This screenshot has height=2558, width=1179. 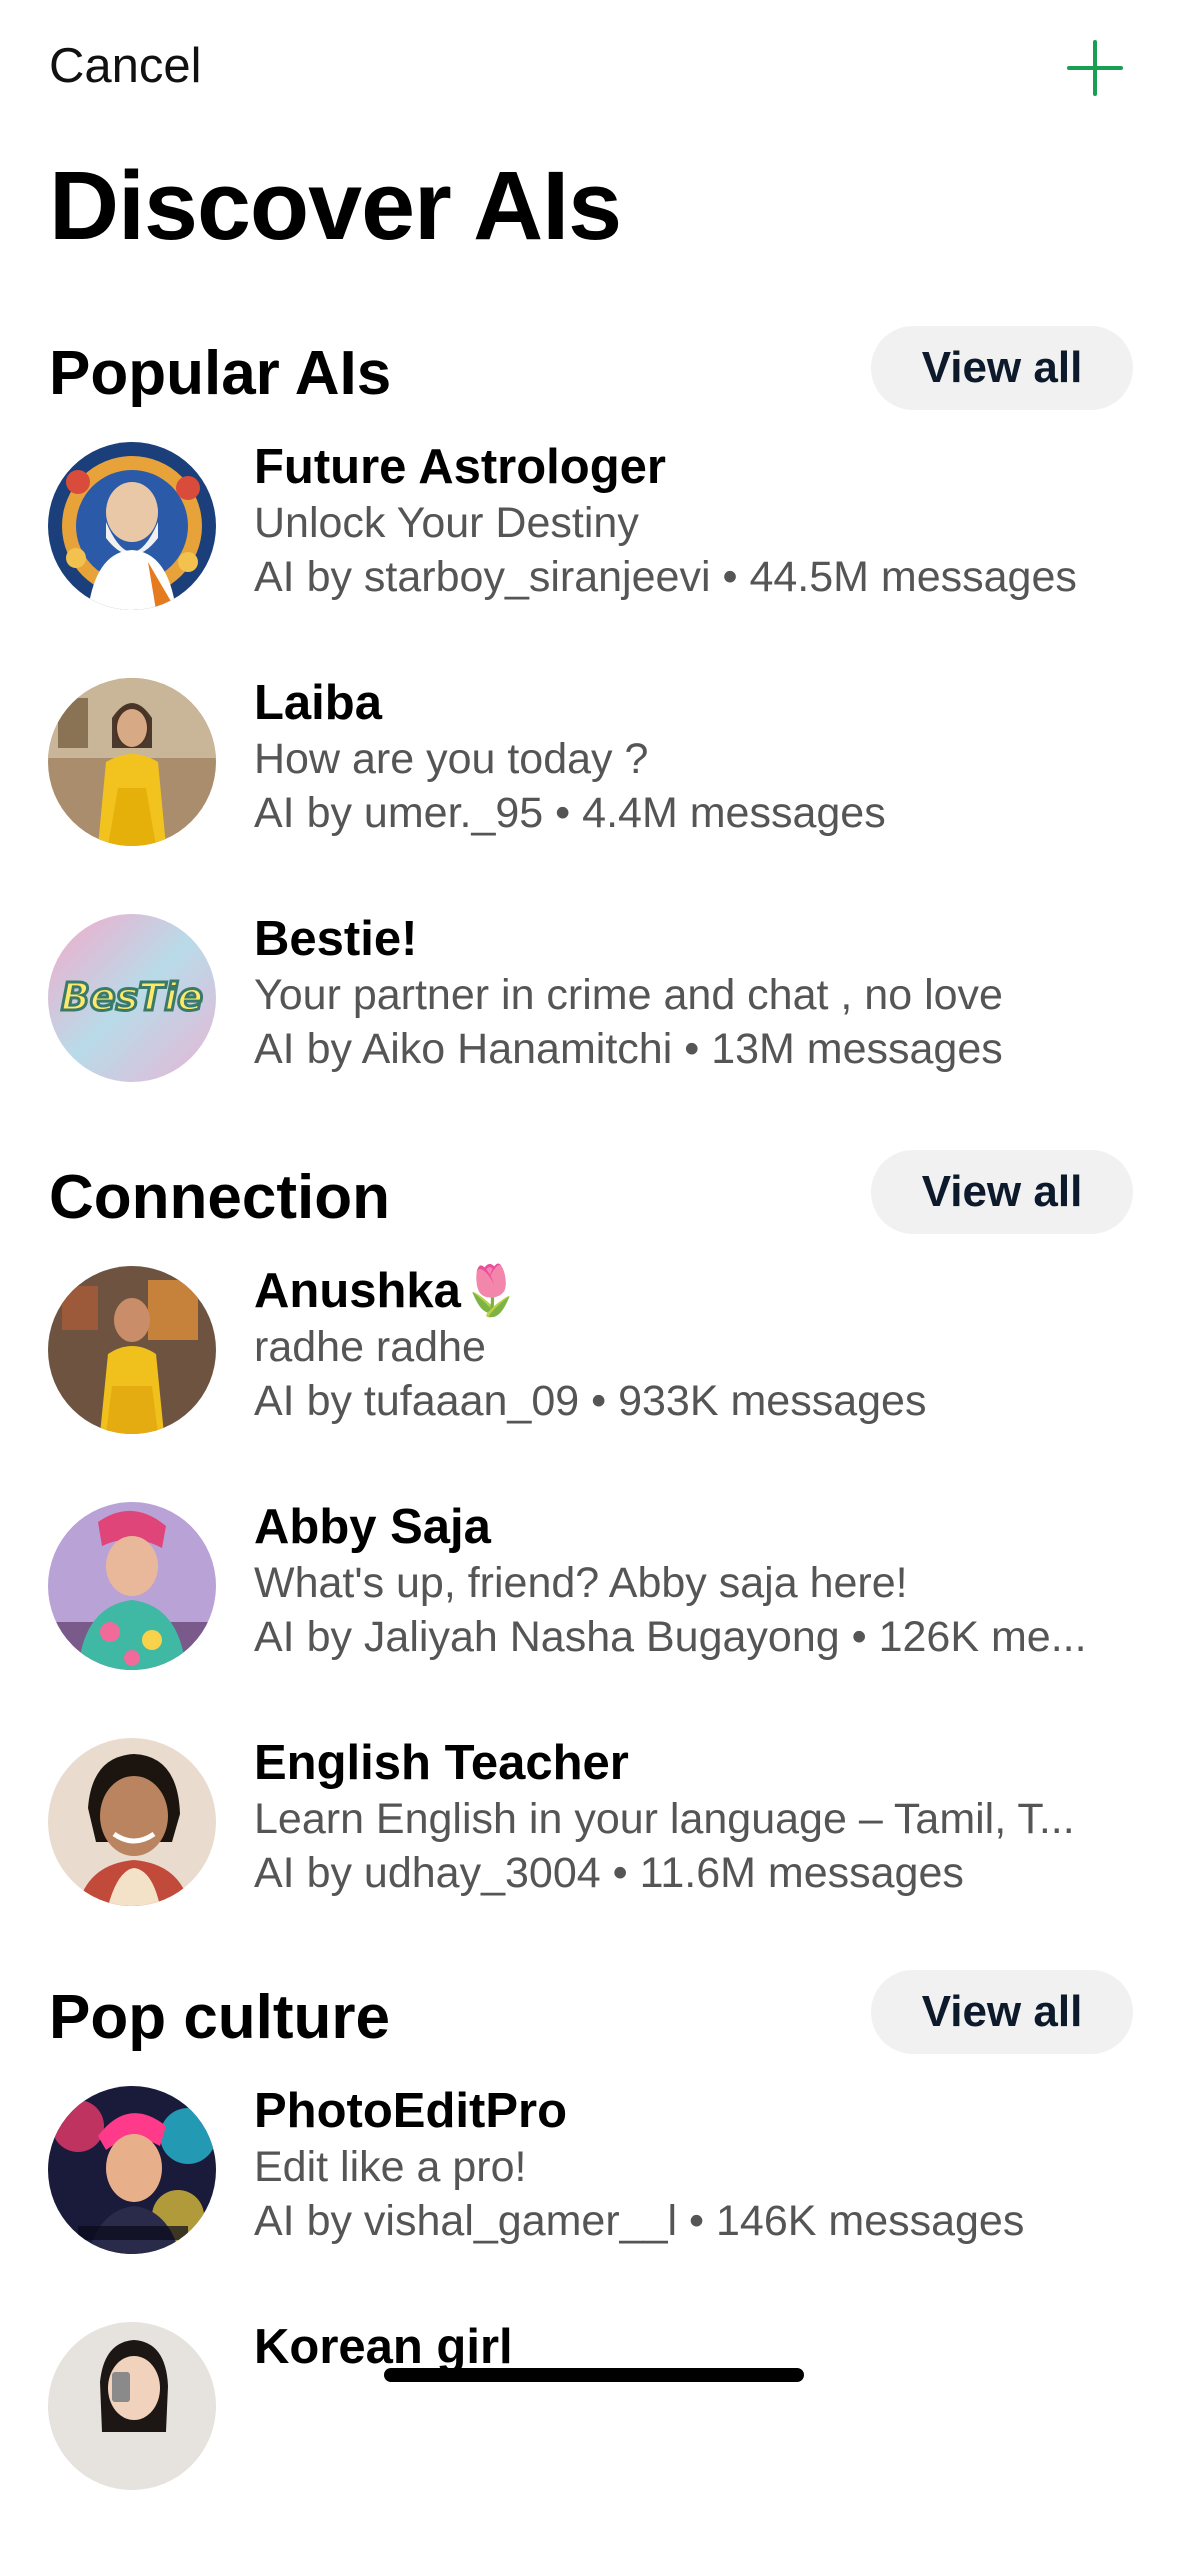 What do you see at coordinates (372, 1527) in the screenshot?
I see `ai-name: Abby Saja` at bounding box center [372, 1527].